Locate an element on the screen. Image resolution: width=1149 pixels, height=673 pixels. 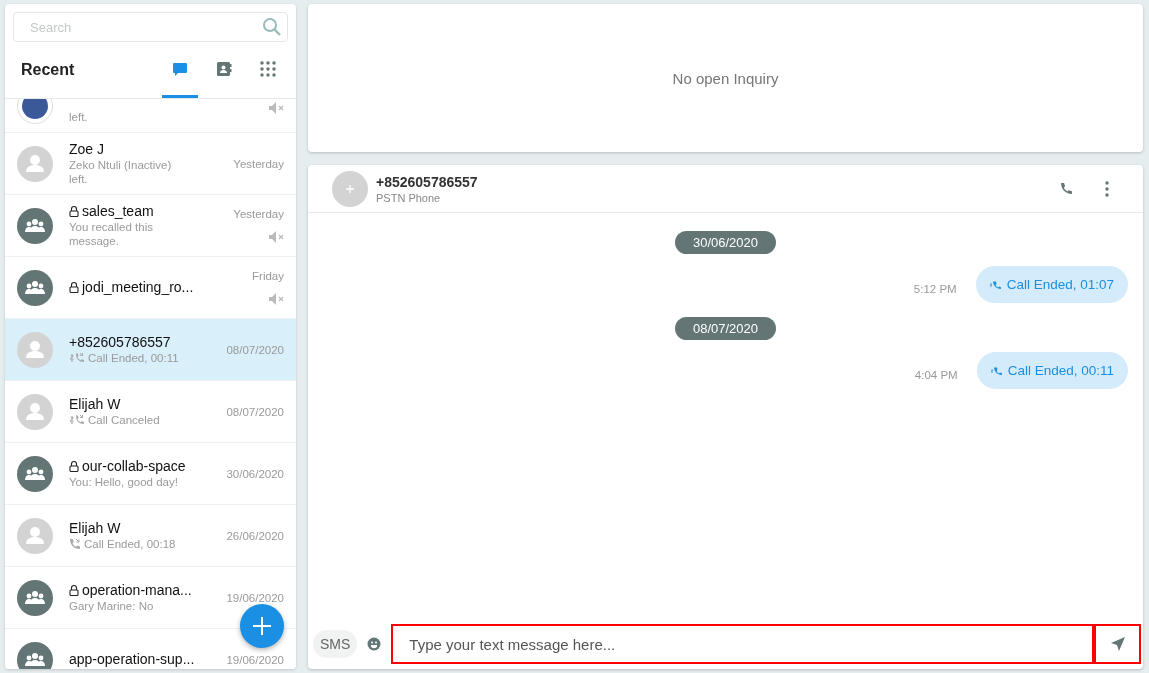
emoji-icon is located at coordinates (374, 644).